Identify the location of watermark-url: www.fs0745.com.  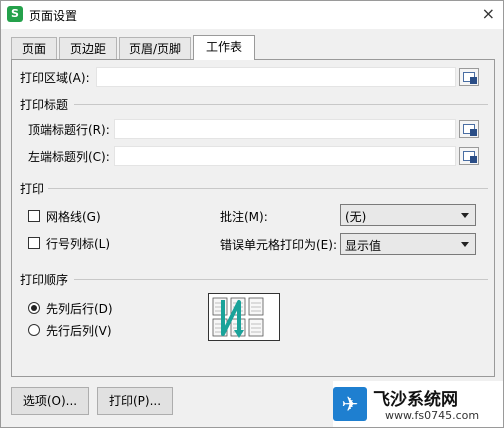
(432, 415).